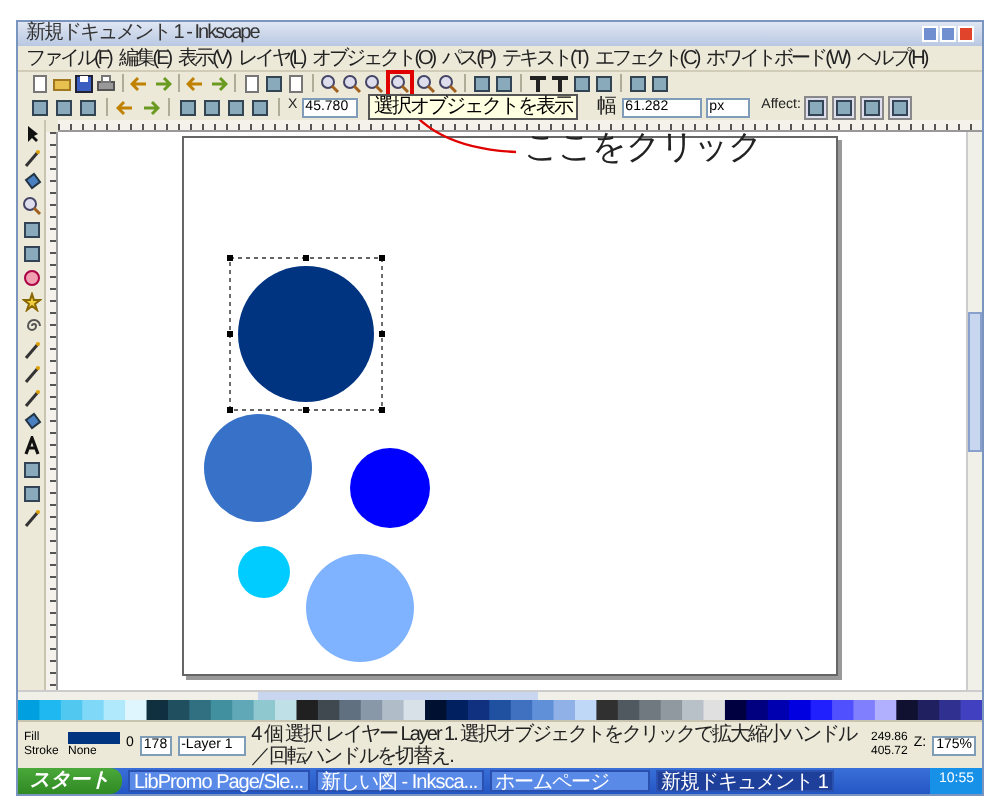 The image size is (1000, 800). What do you see at coordinates (643, 148) in the screenshot?
I see `annotation-text: ここをクリック` at bounding box center [643, 148].